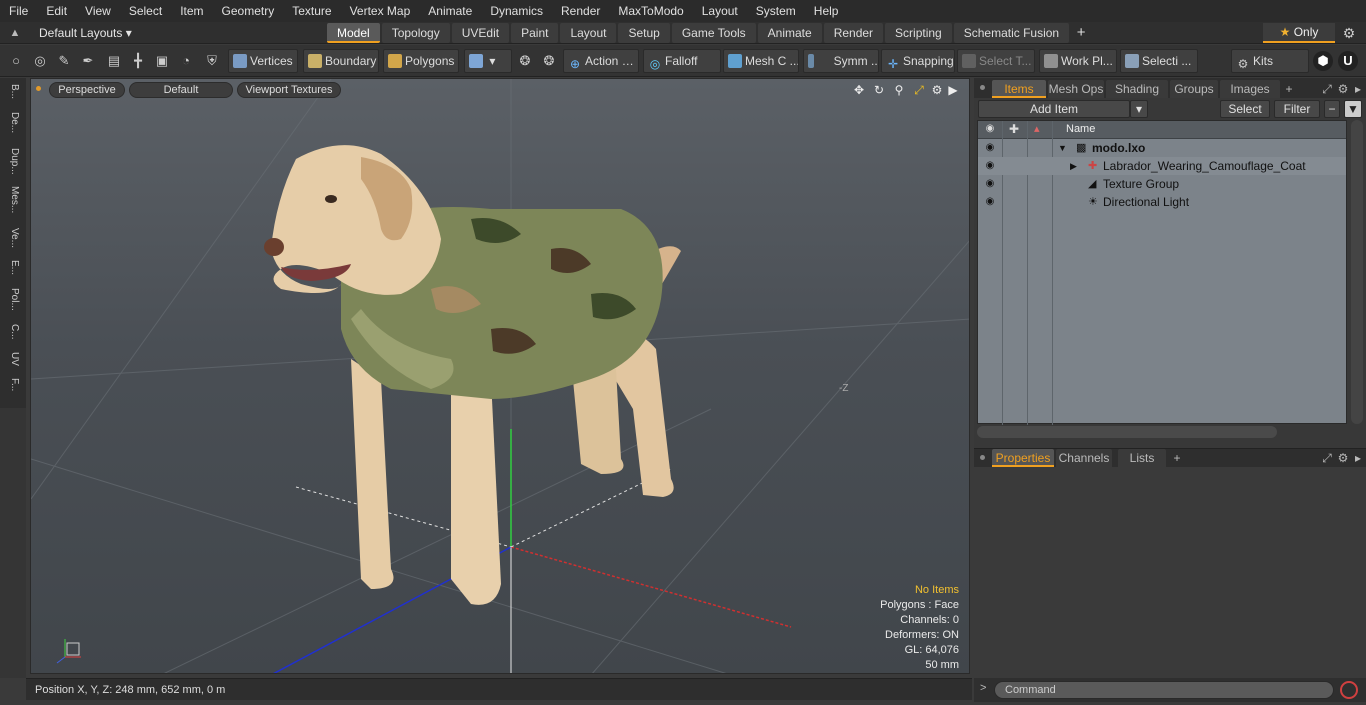 This screenshot has width=1366, height=705. What do you see at coordinates (1037, 128) in the screenshot?
I see `render-header-icon: ▴` at bounding box center [1037, 128].